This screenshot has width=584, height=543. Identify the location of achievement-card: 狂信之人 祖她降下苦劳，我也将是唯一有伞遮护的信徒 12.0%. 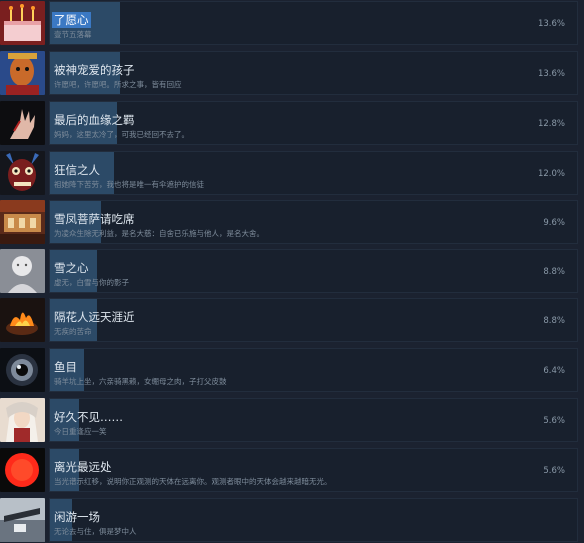
(313, 173).